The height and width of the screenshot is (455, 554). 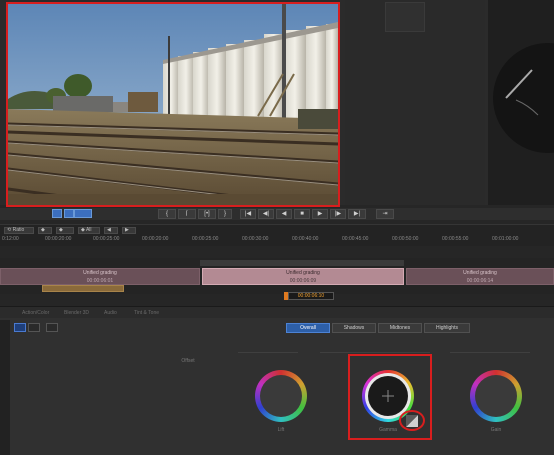 I want to click on gain-wheel, so click(x=496, y=396).